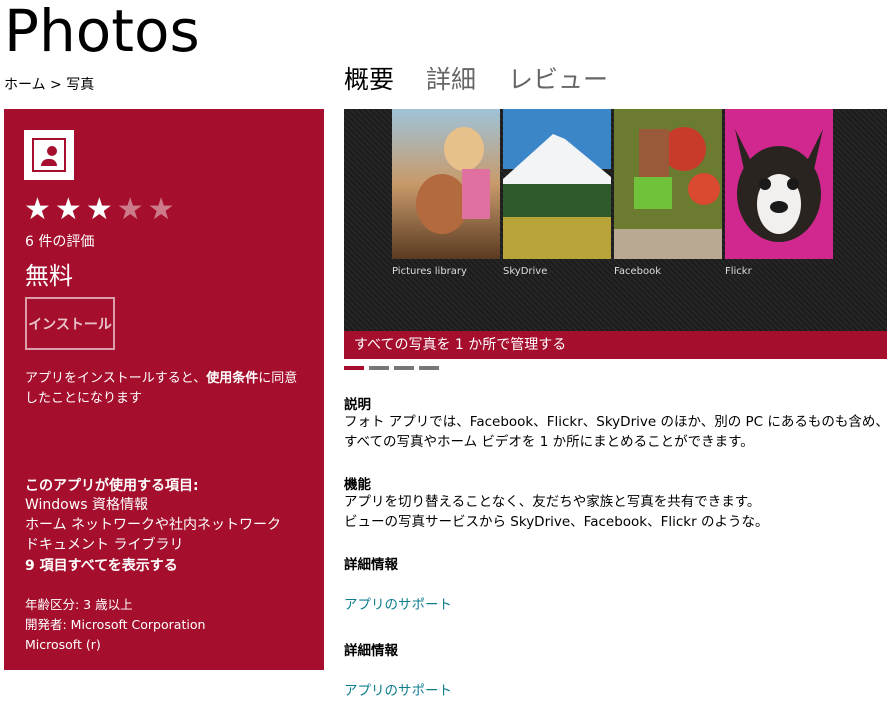 The height and width of the screenshot is (703, 889). What do you see at coordinates (357, 405) in the screenshot?
I see `description-heading: 説明` at bounding box center [357, 405].